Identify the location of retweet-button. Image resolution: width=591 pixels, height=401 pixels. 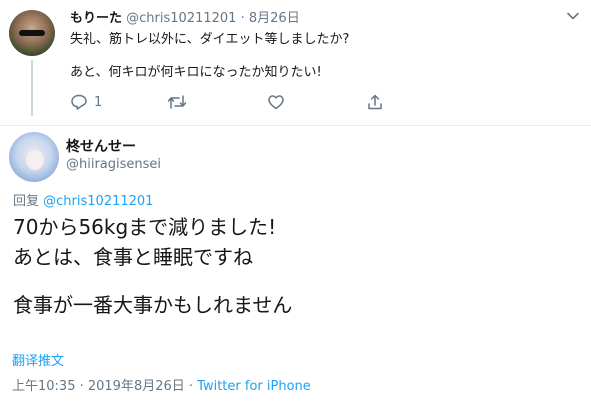
(177, 102).